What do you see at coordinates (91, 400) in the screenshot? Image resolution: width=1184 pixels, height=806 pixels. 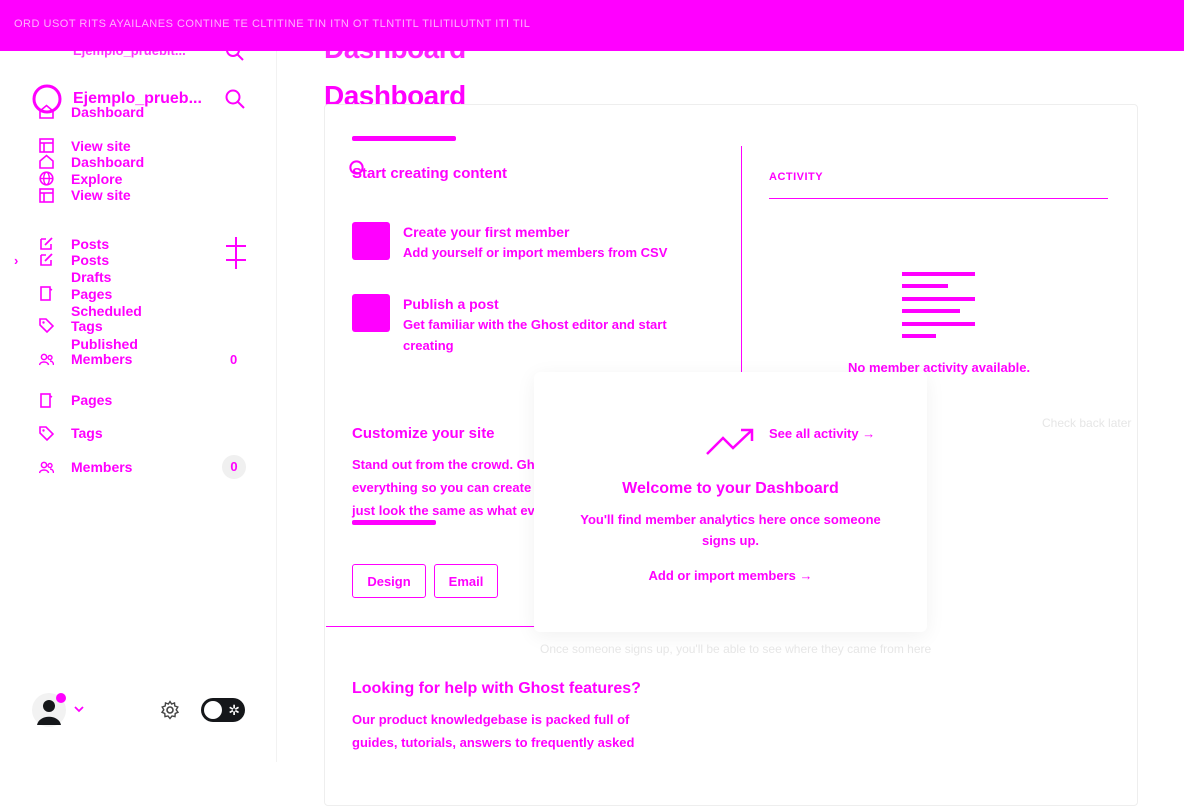 I see `sidebar-item-pages: Pages` at bounding box center [91, 400].